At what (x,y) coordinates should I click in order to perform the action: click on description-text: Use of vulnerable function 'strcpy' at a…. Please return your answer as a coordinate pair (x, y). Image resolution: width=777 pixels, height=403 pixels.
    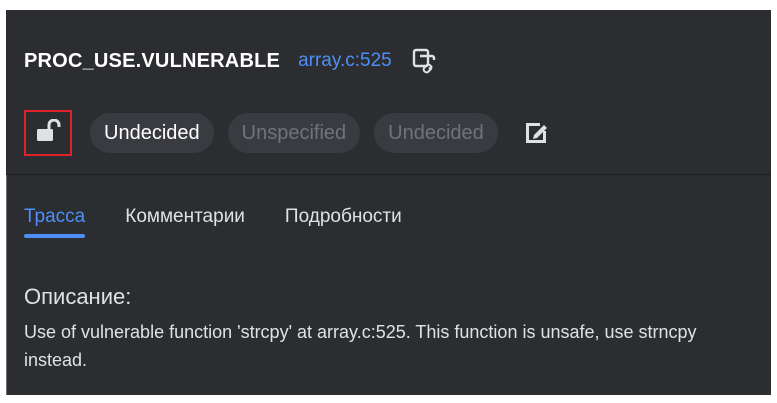
    Looking at the image, I should click on (360, 346).